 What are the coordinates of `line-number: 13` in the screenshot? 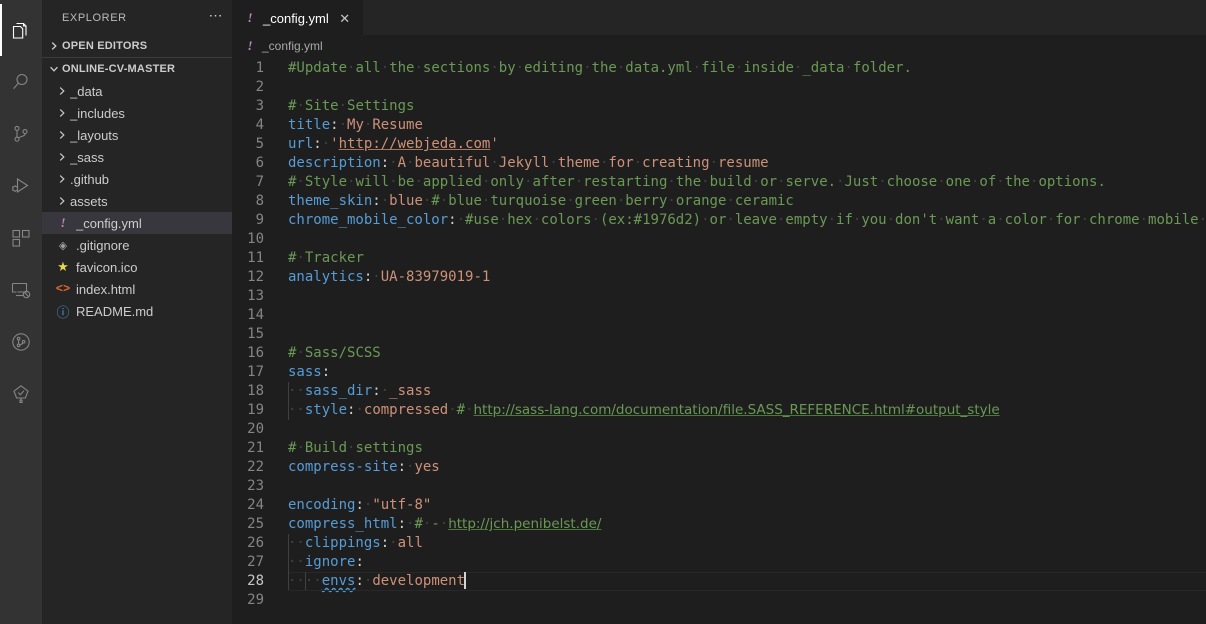 It's located at (255, 296).